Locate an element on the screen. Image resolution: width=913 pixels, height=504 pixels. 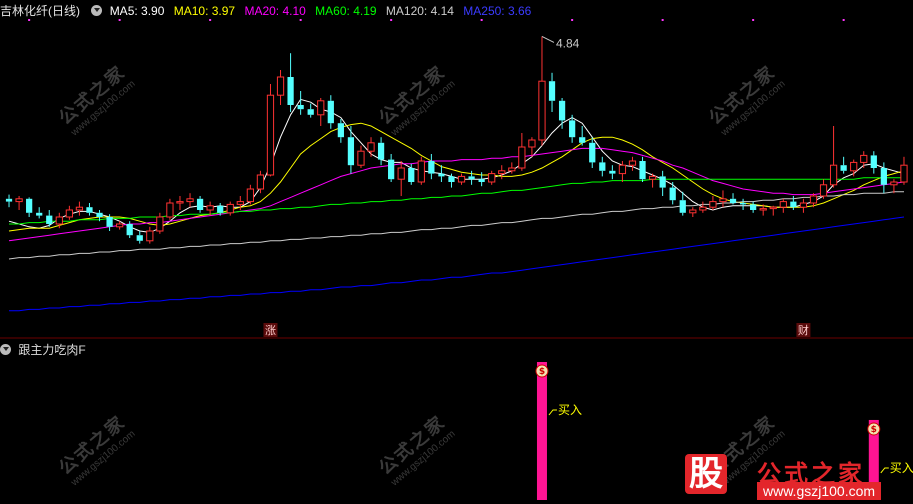
ma20-label: MA20: 4.10 is located at coordinates (275, 11).